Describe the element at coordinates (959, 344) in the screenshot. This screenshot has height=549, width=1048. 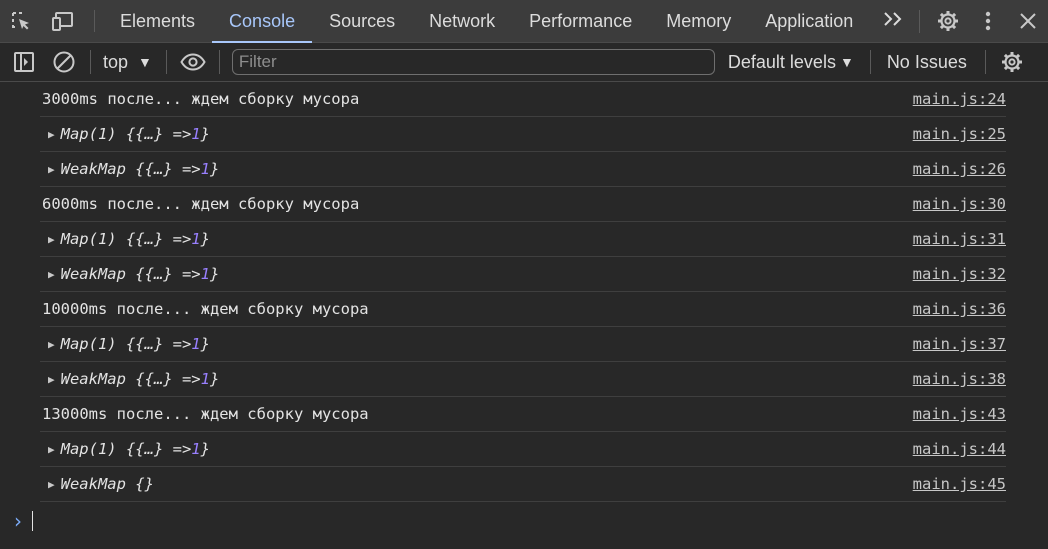
I see `source-link: main.js:37` at that location.